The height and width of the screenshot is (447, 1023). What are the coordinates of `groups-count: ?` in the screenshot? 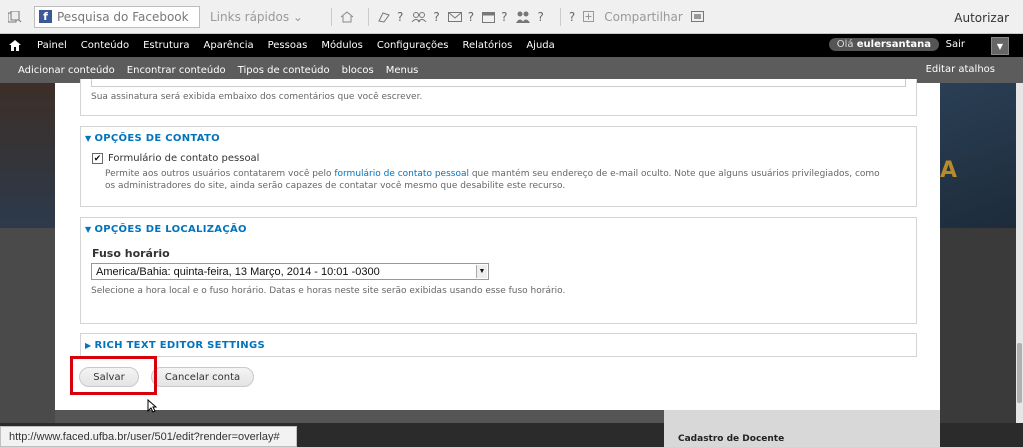 It's located at (540, 16).